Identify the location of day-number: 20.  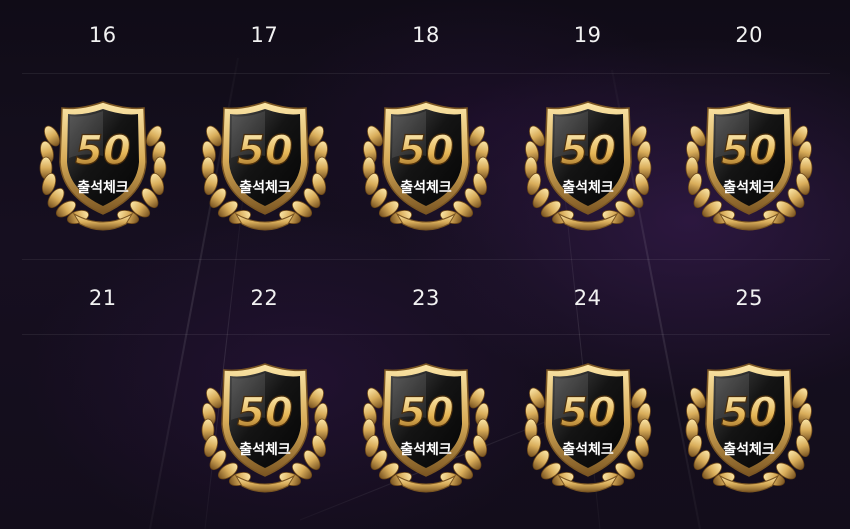
(749, 35).